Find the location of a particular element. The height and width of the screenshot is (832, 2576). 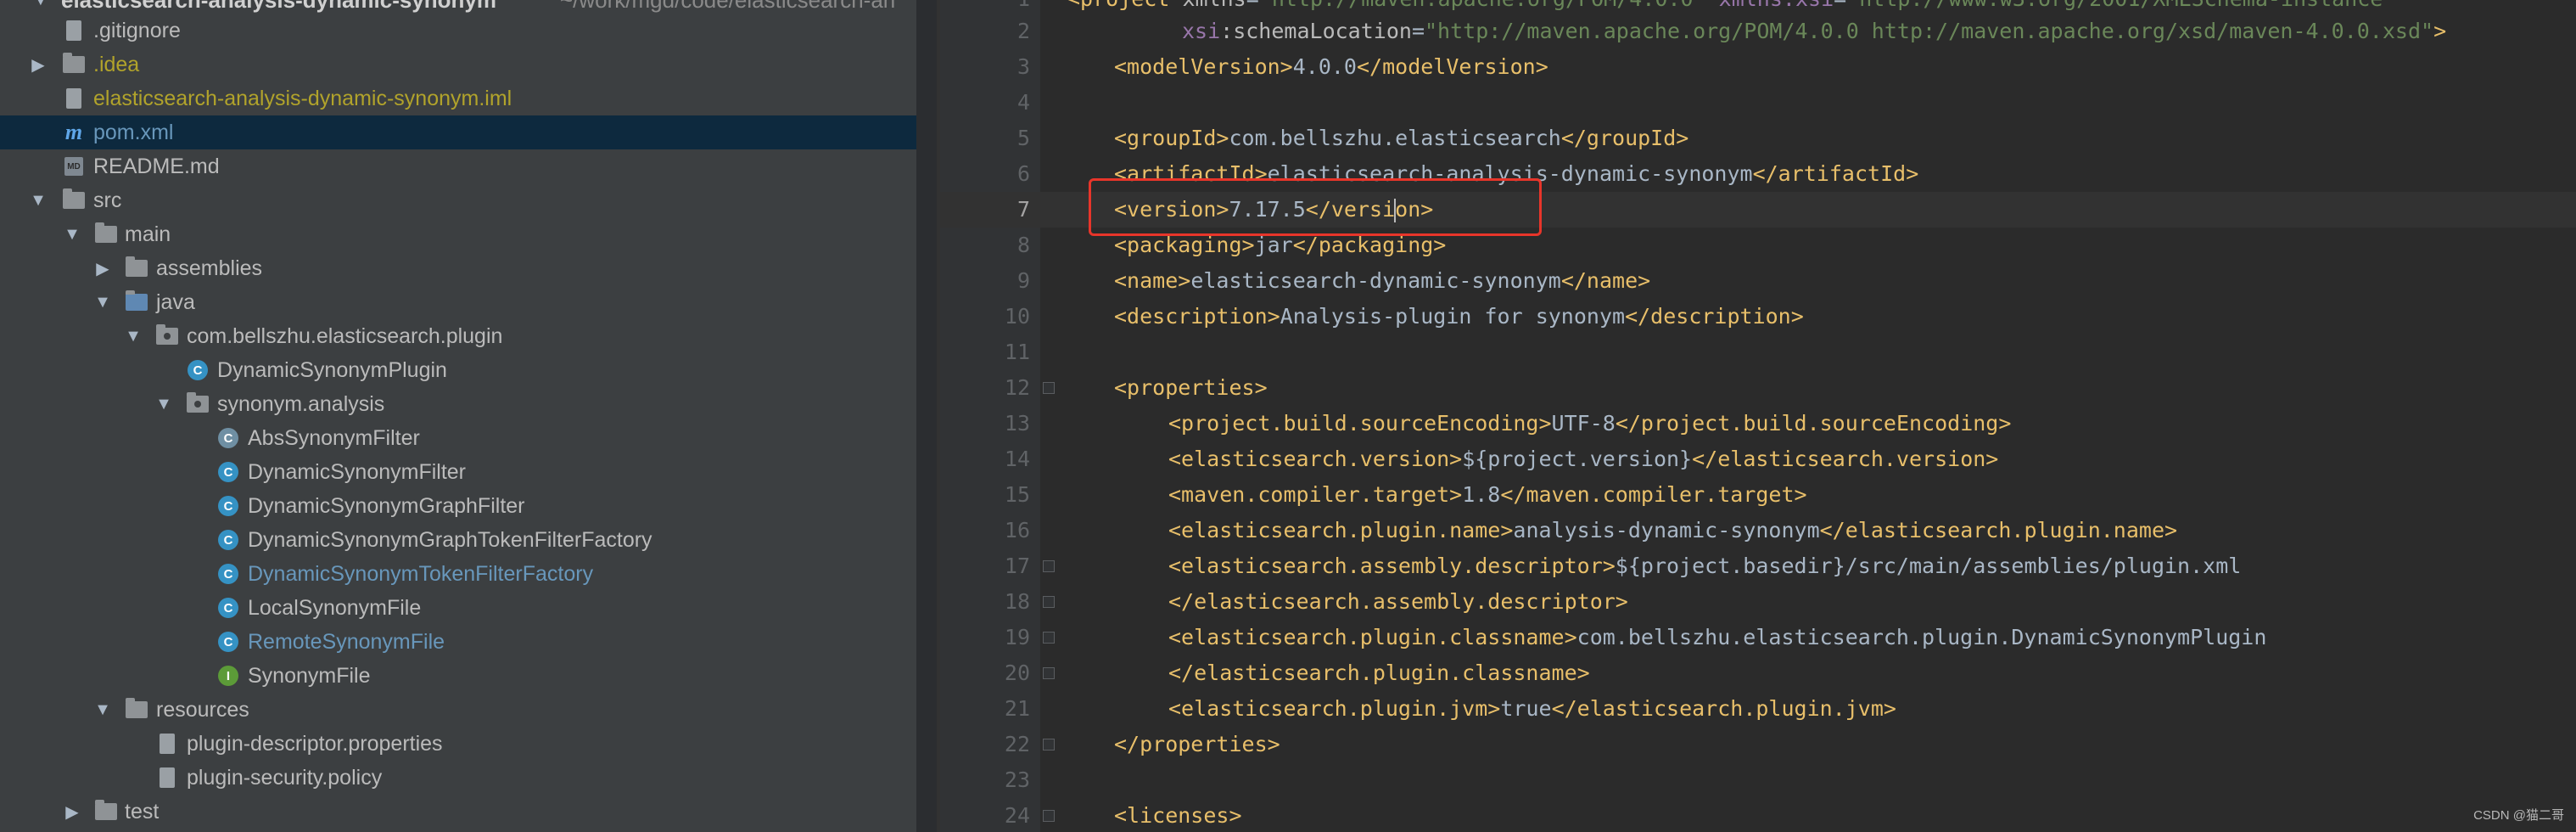

tree-row-readme: MD README.md is located at coordinates (458, 166).